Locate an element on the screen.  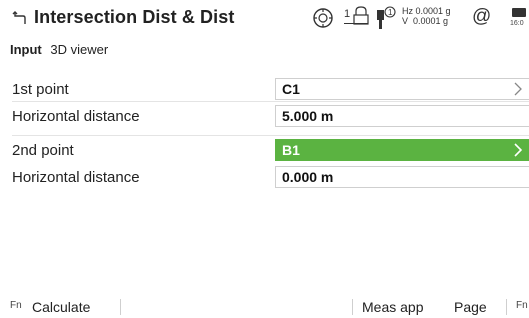
tab-bar: Input 3D viewer is located at coordinates (61, 52).